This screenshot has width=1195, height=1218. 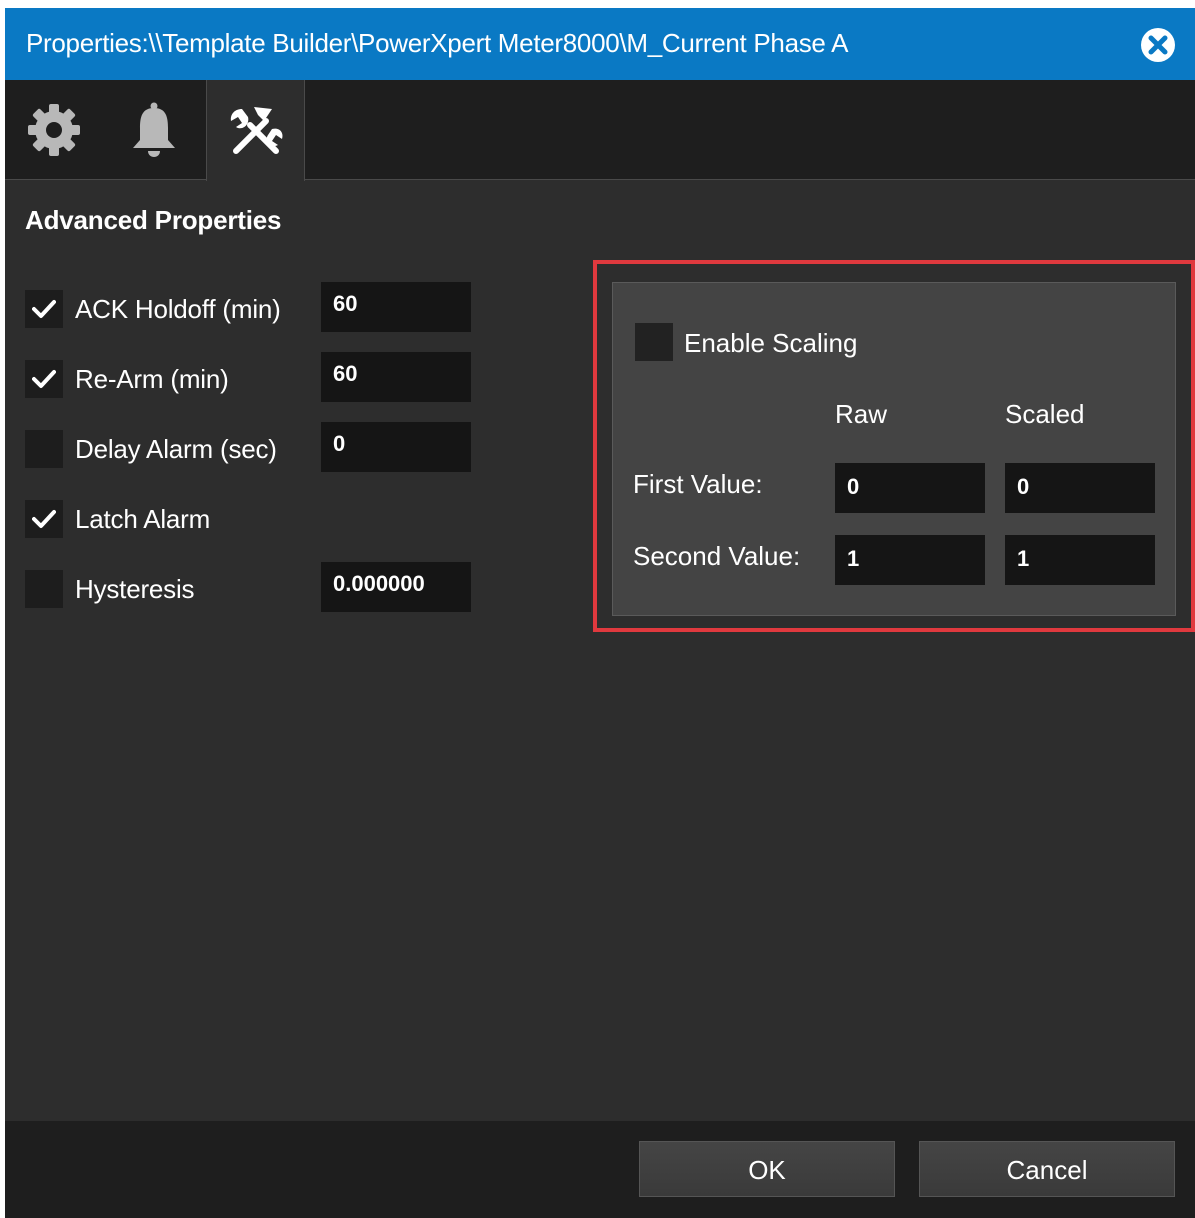 I want to click on tab-general, so click(x=54, y=130).